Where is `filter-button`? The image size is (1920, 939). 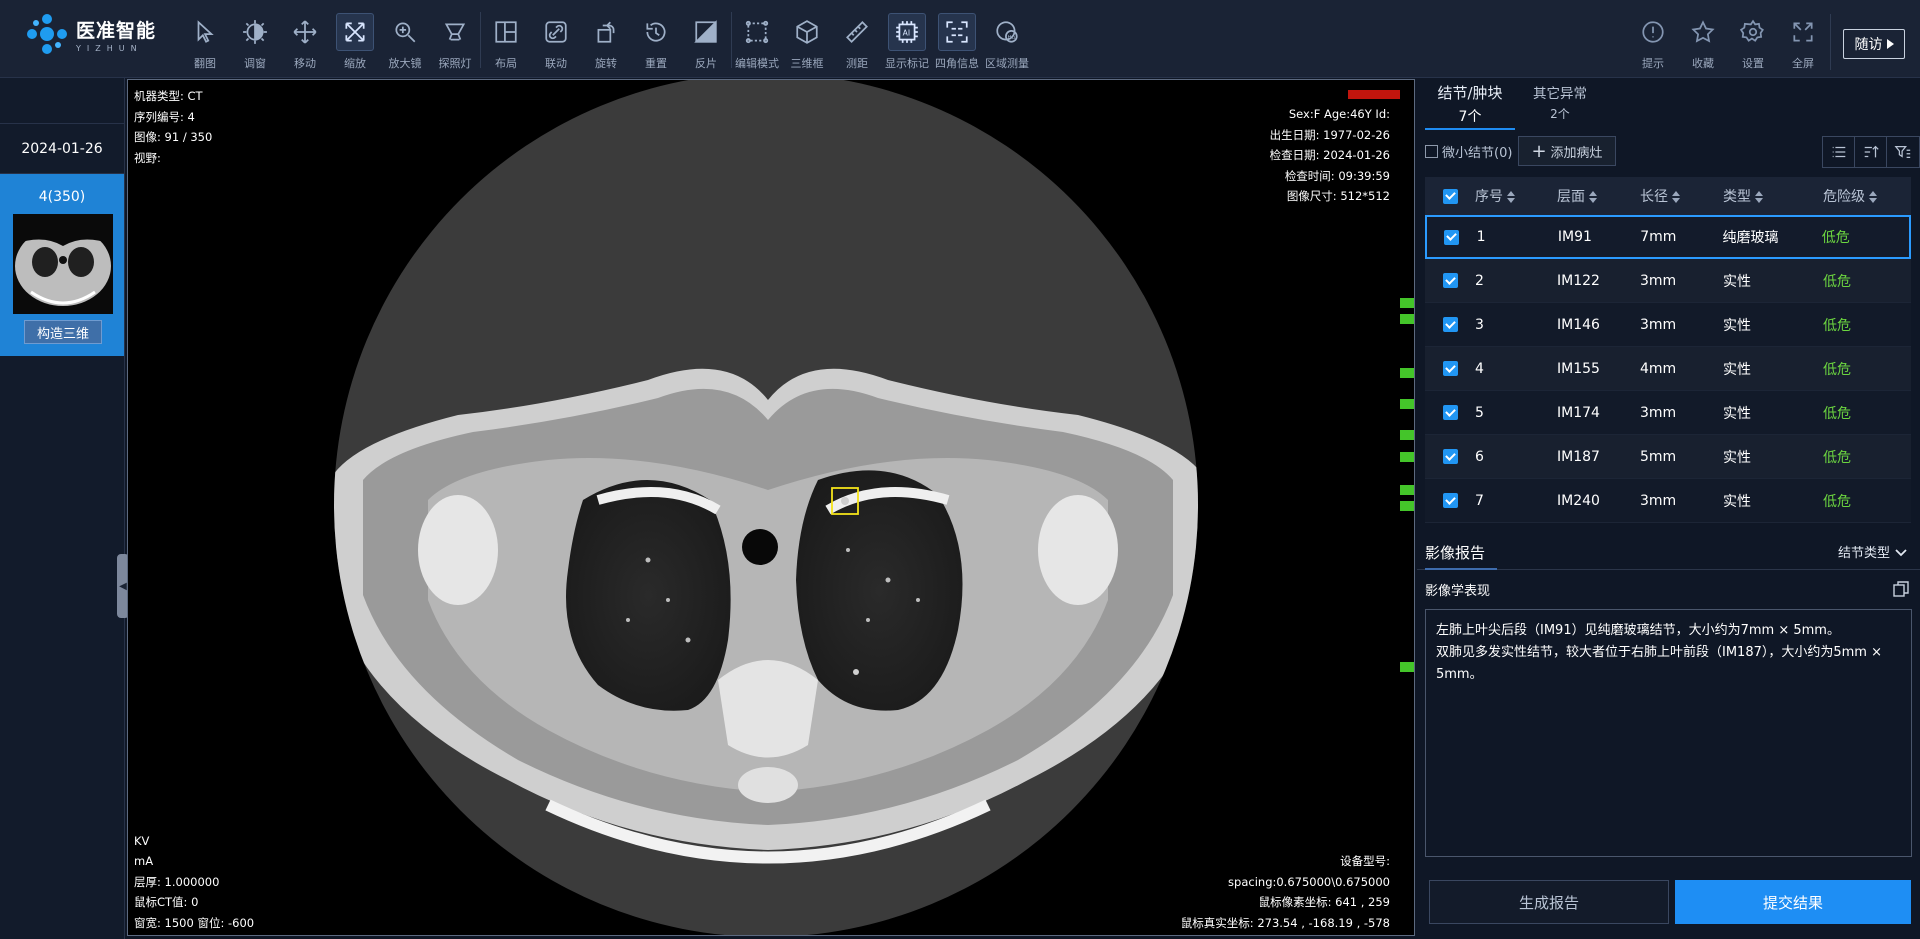
filter-button is located at coordinates (1903, 152).